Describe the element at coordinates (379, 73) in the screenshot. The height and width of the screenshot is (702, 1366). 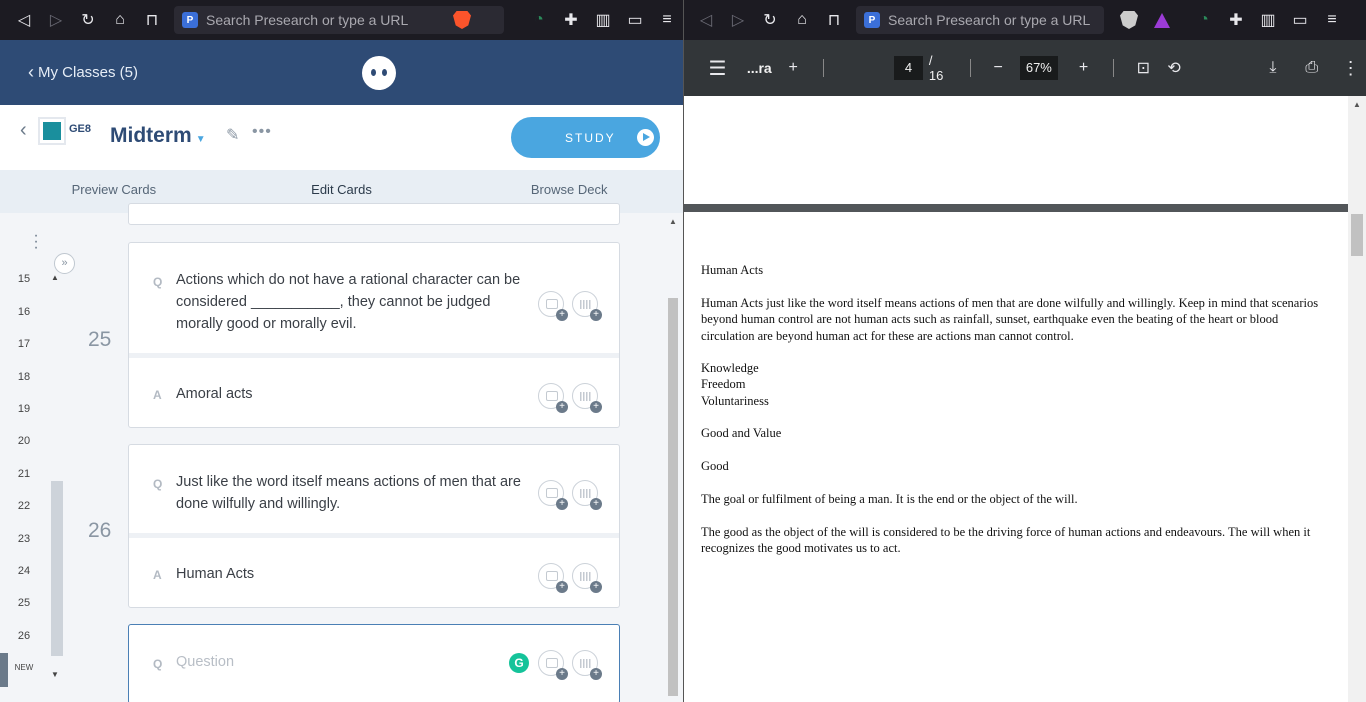
I see `brainscape-logo` at that location.